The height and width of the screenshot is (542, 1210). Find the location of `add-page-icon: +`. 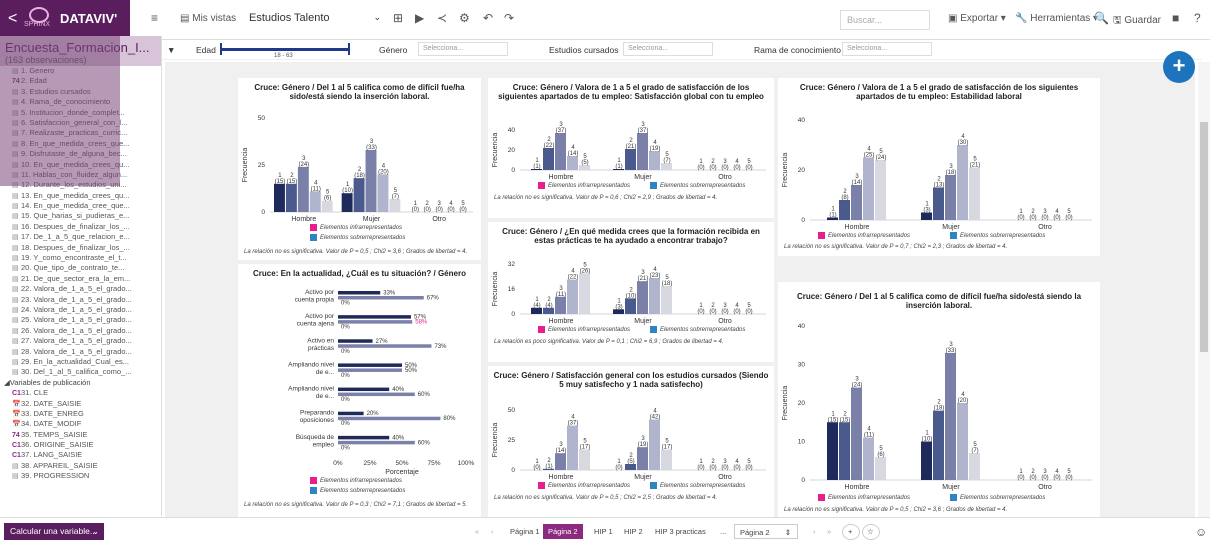

add-page-icon: + is located at coordinates (851, 532).